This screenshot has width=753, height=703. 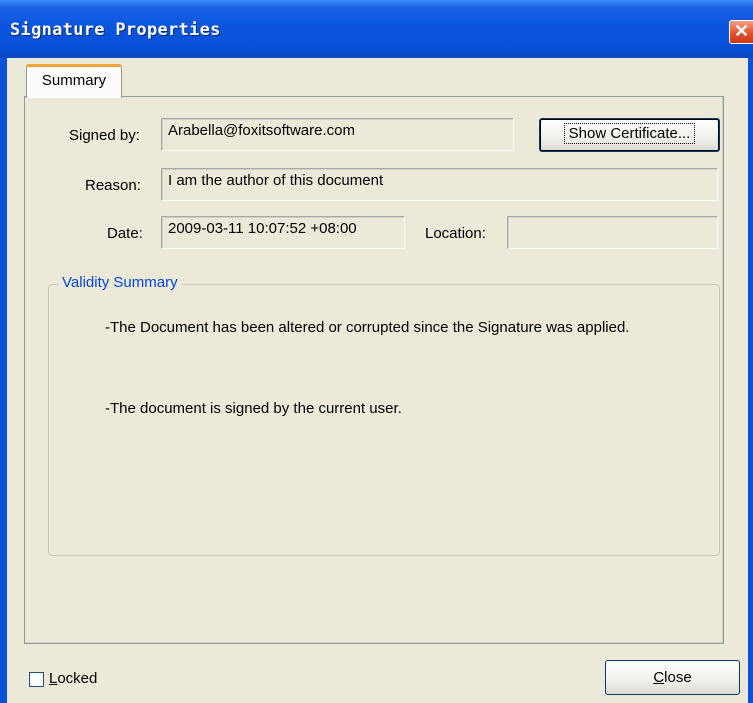 What do you see at coordinates (455, 233) in the screenshot?
I see `location-label: Location:` at bounding box center [455, 233].